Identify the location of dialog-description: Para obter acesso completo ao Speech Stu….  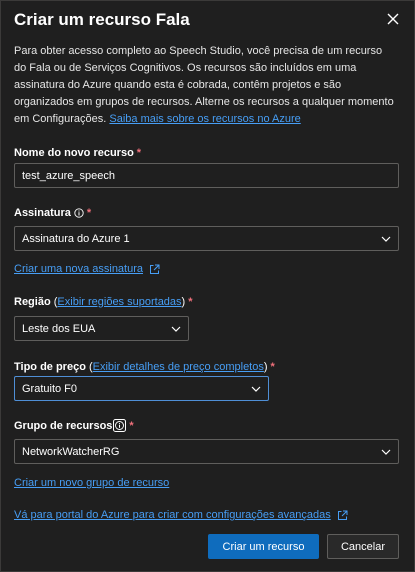
(204, 85).